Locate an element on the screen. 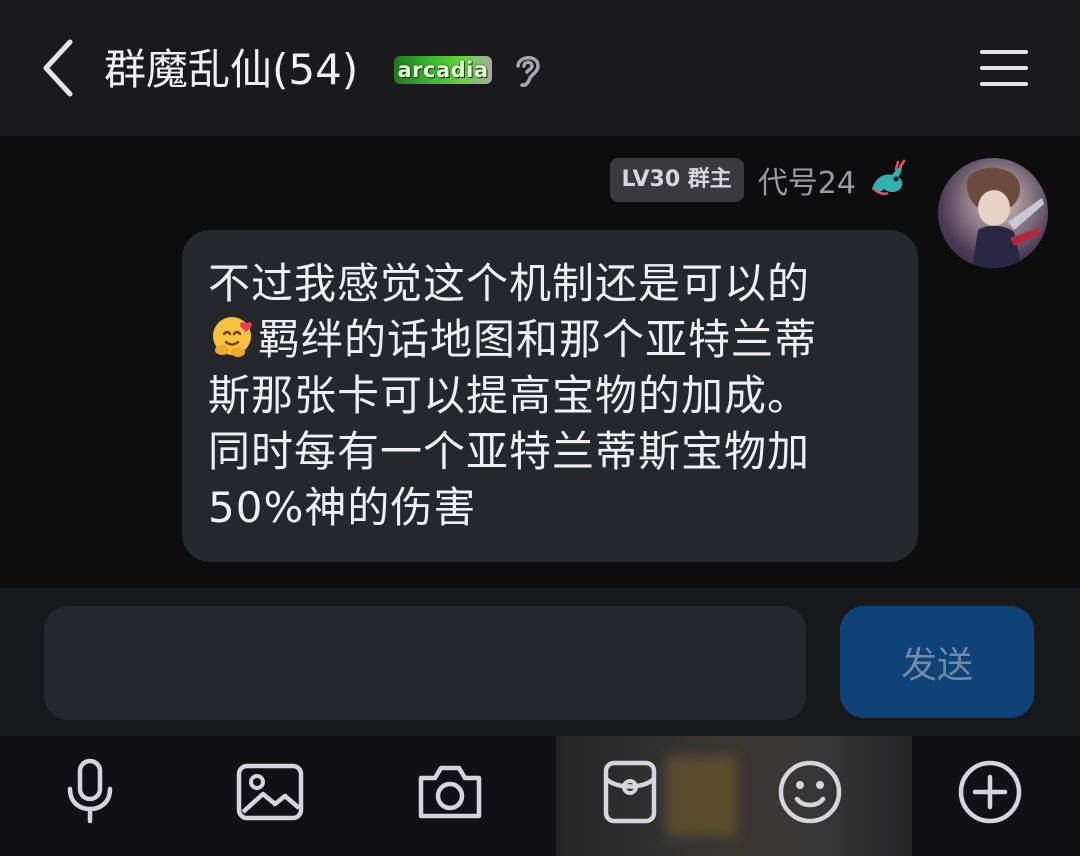 This screenshot has height=856, width=1080. camera-button is located at coordinates (450, 792).